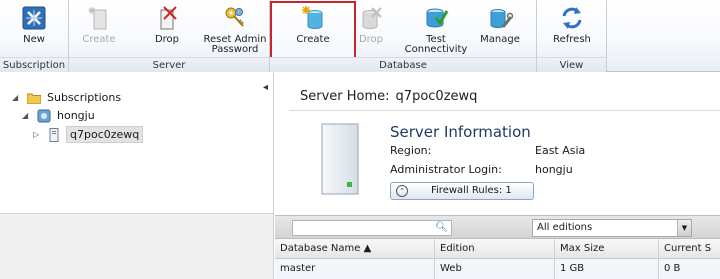 This screenshot has width=720, height=279. I want to click on create-database-icon, so click(312, 17).